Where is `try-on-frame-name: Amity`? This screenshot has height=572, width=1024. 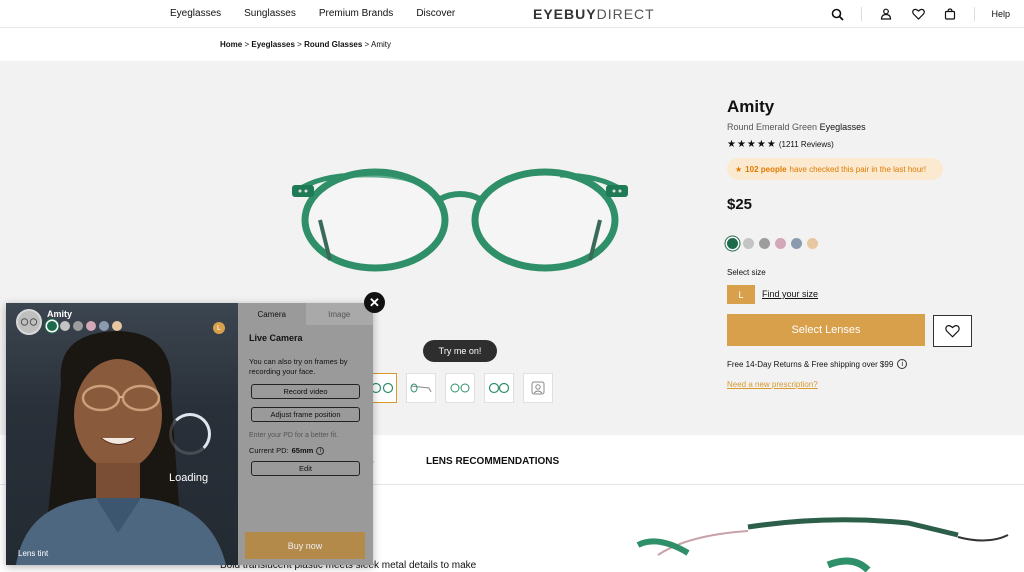 try-on-frame-name: Amity is located at coordinates (60, 314).